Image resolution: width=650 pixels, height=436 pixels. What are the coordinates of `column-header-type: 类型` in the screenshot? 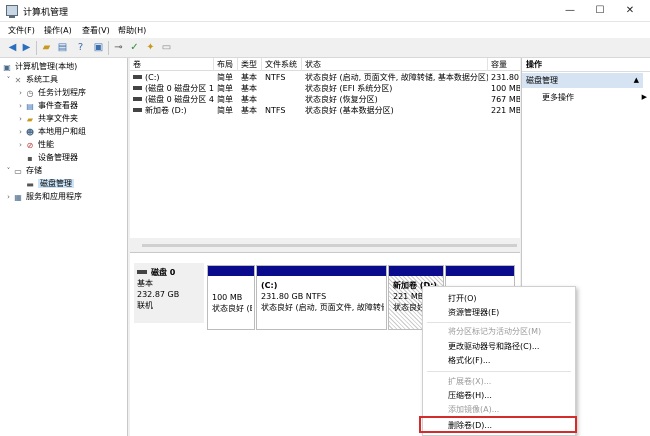 It's located at (250, 64).